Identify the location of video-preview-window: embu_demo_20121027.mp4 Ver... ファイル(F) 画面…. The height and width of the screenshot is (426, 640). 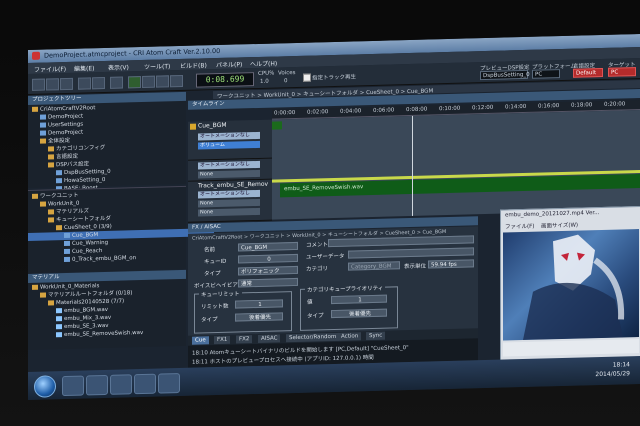
(570, 283).